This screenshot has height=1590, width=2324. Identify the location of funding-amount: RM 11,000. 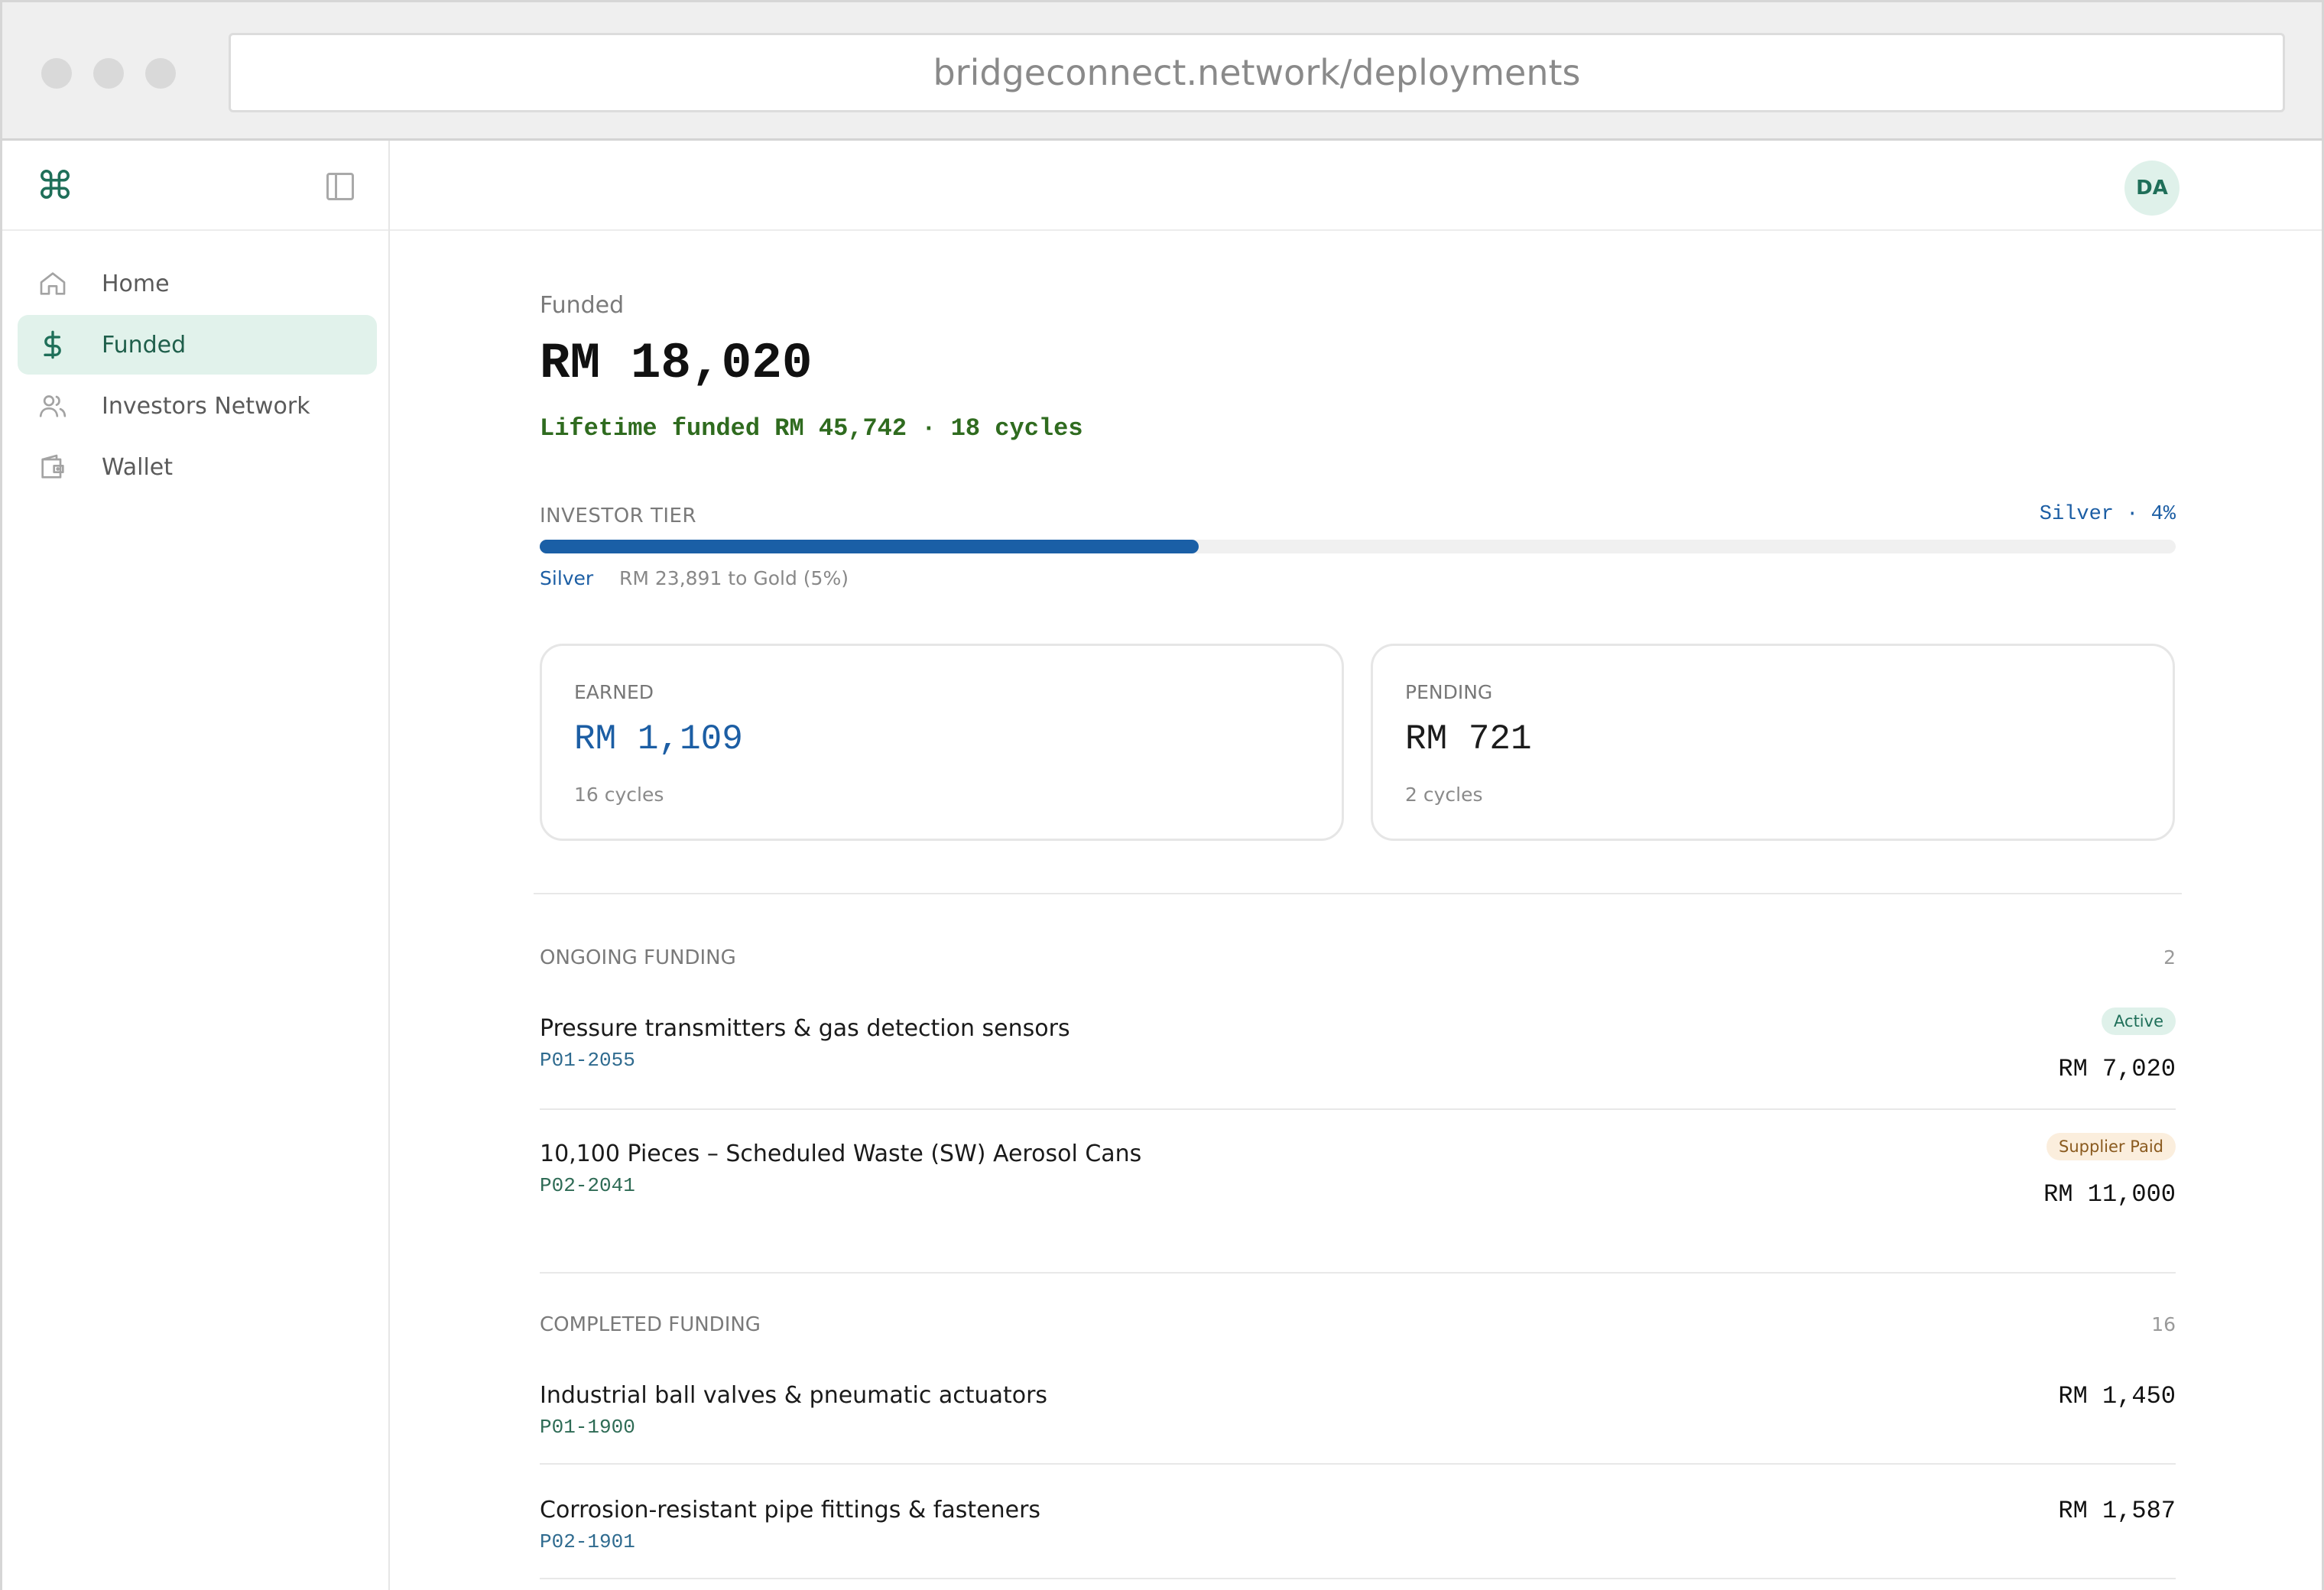
(2109, 1194).